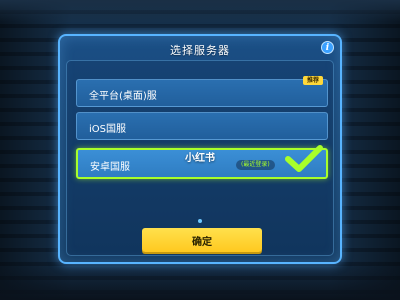 This screenshot has width=400, height=300. I want to click on checkmark-icon, so click(304, 158).